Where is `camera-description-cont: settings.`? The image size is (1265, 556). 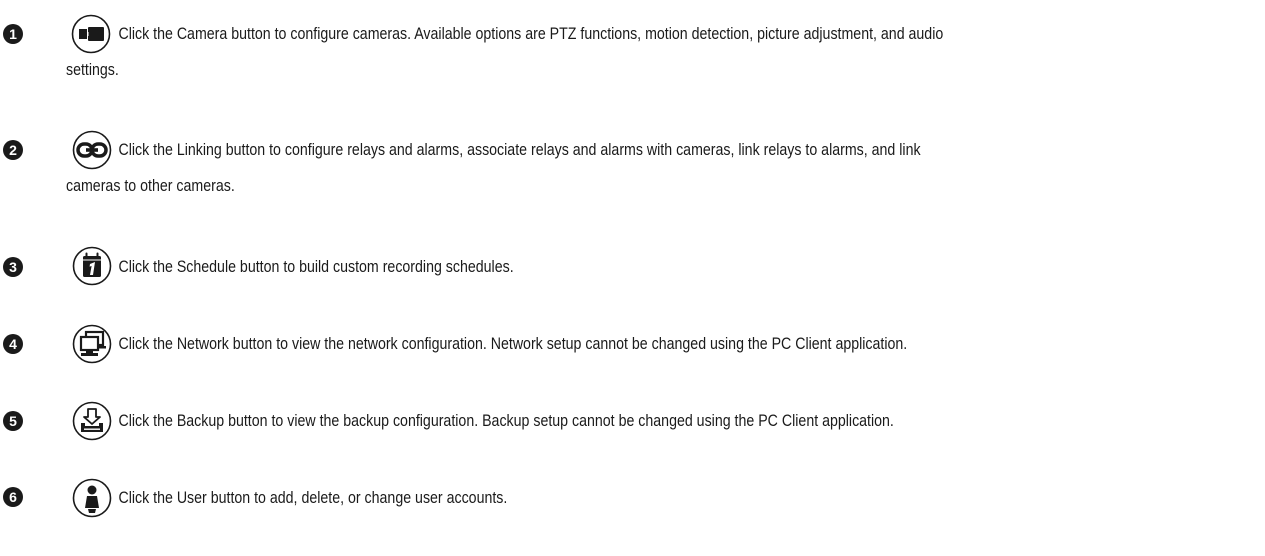 camera-description-cont: settings. is located at coordinates (92, 70).